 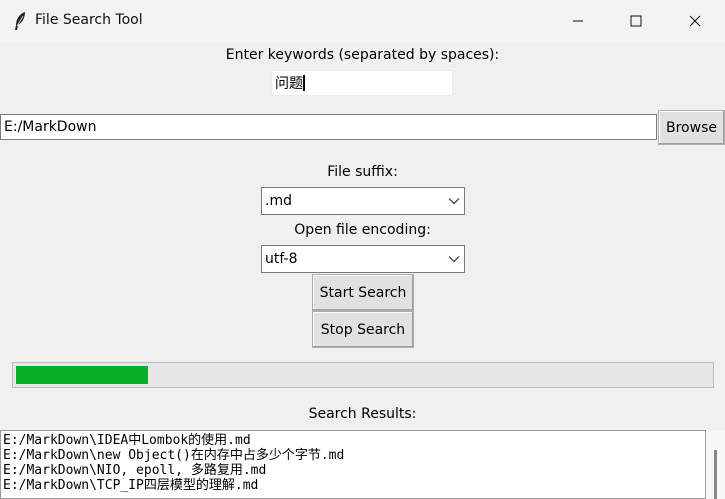 I want to click on encoding-label: Open file encoding:, so click(x=362, y=230).